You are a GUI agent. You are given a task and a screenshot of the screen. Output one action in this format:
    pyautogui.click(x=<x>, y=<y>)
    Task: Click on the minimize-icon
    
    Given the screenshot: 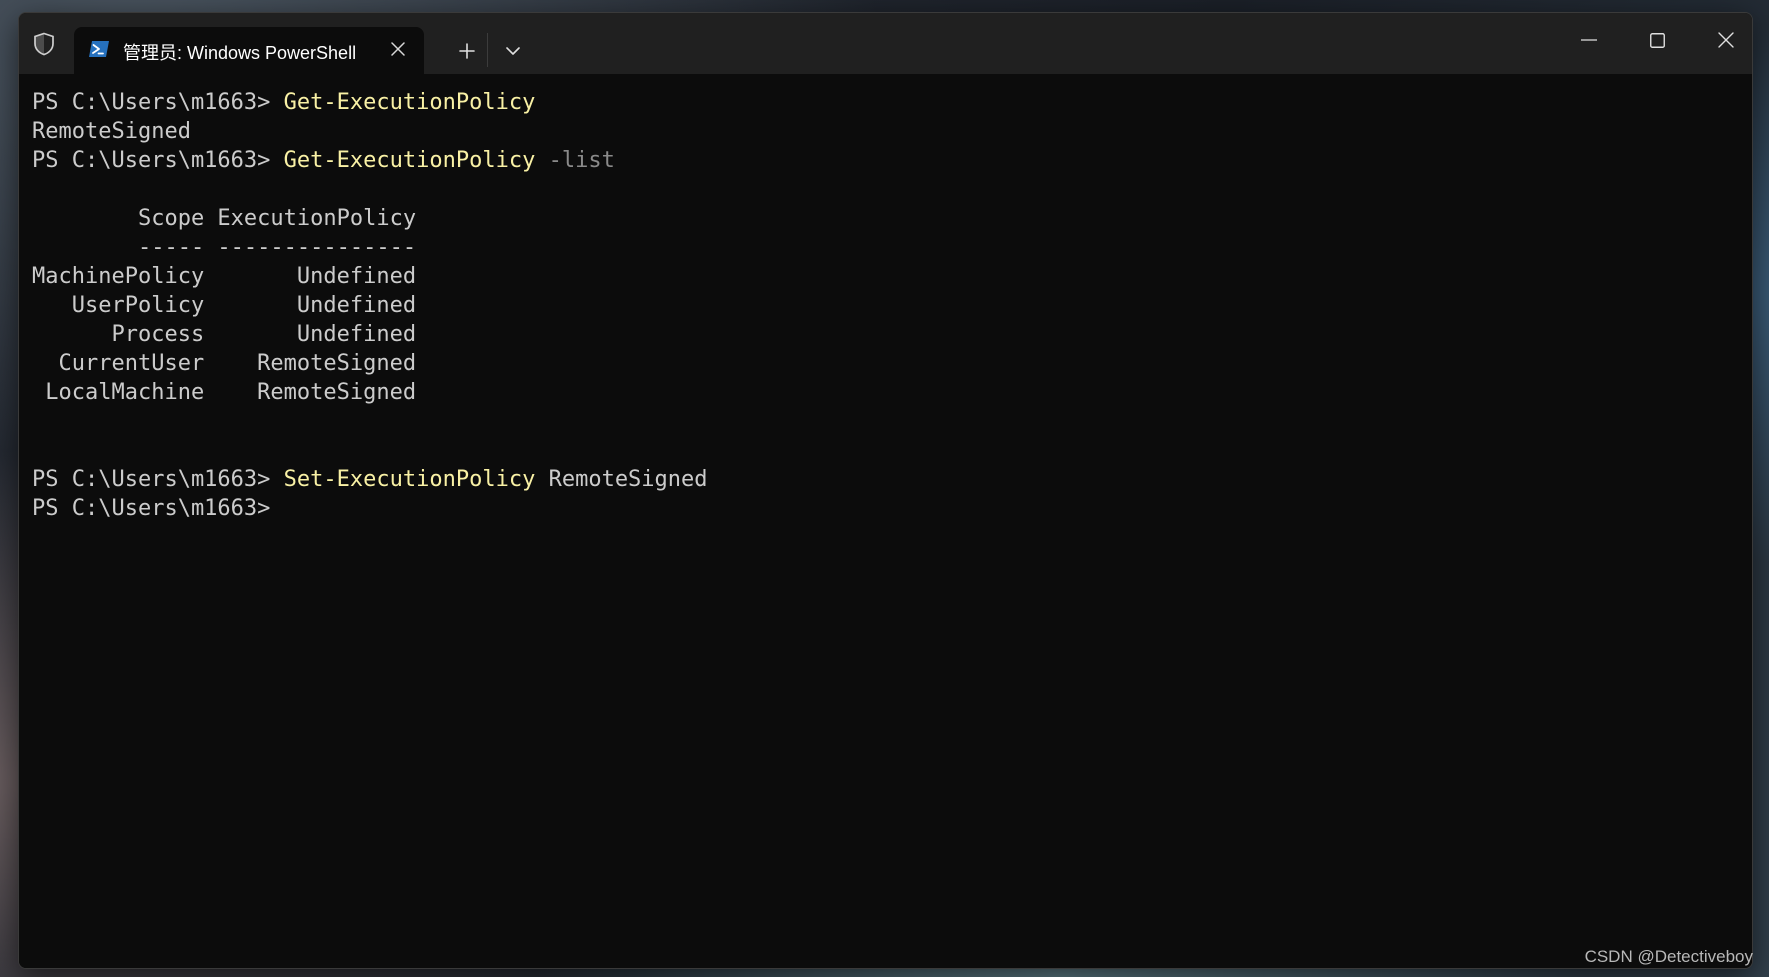 What is the action you would take?
    pyautogui.click(x=1589, y=40)
    